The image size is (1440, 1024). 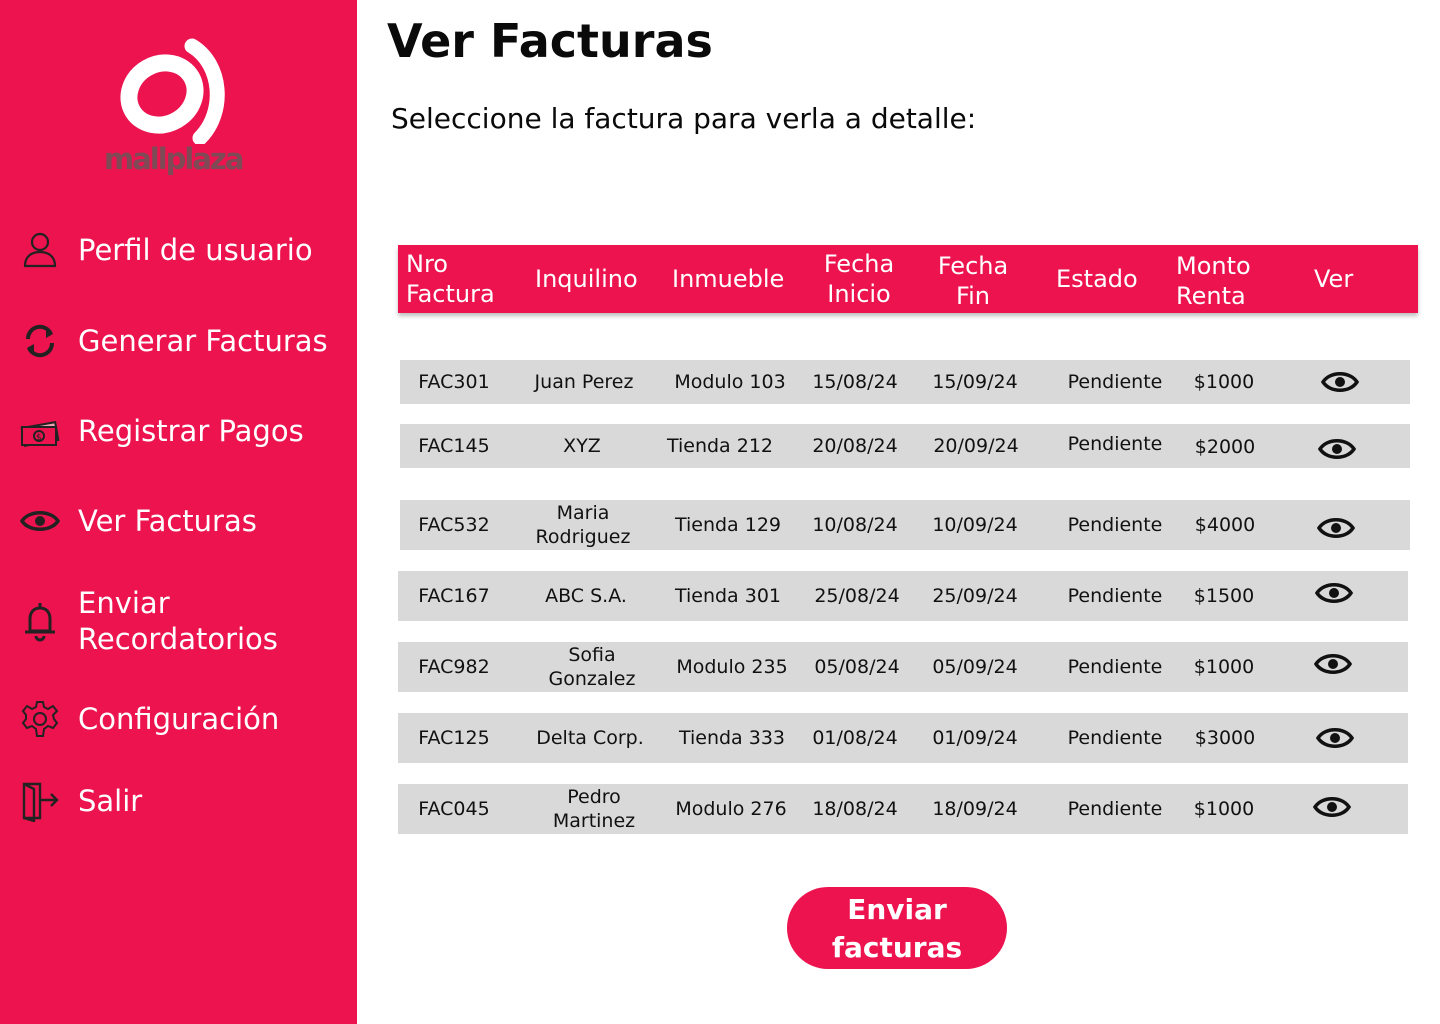 I want to click on cell-nro: FAC045, so click(x=454, y=809).